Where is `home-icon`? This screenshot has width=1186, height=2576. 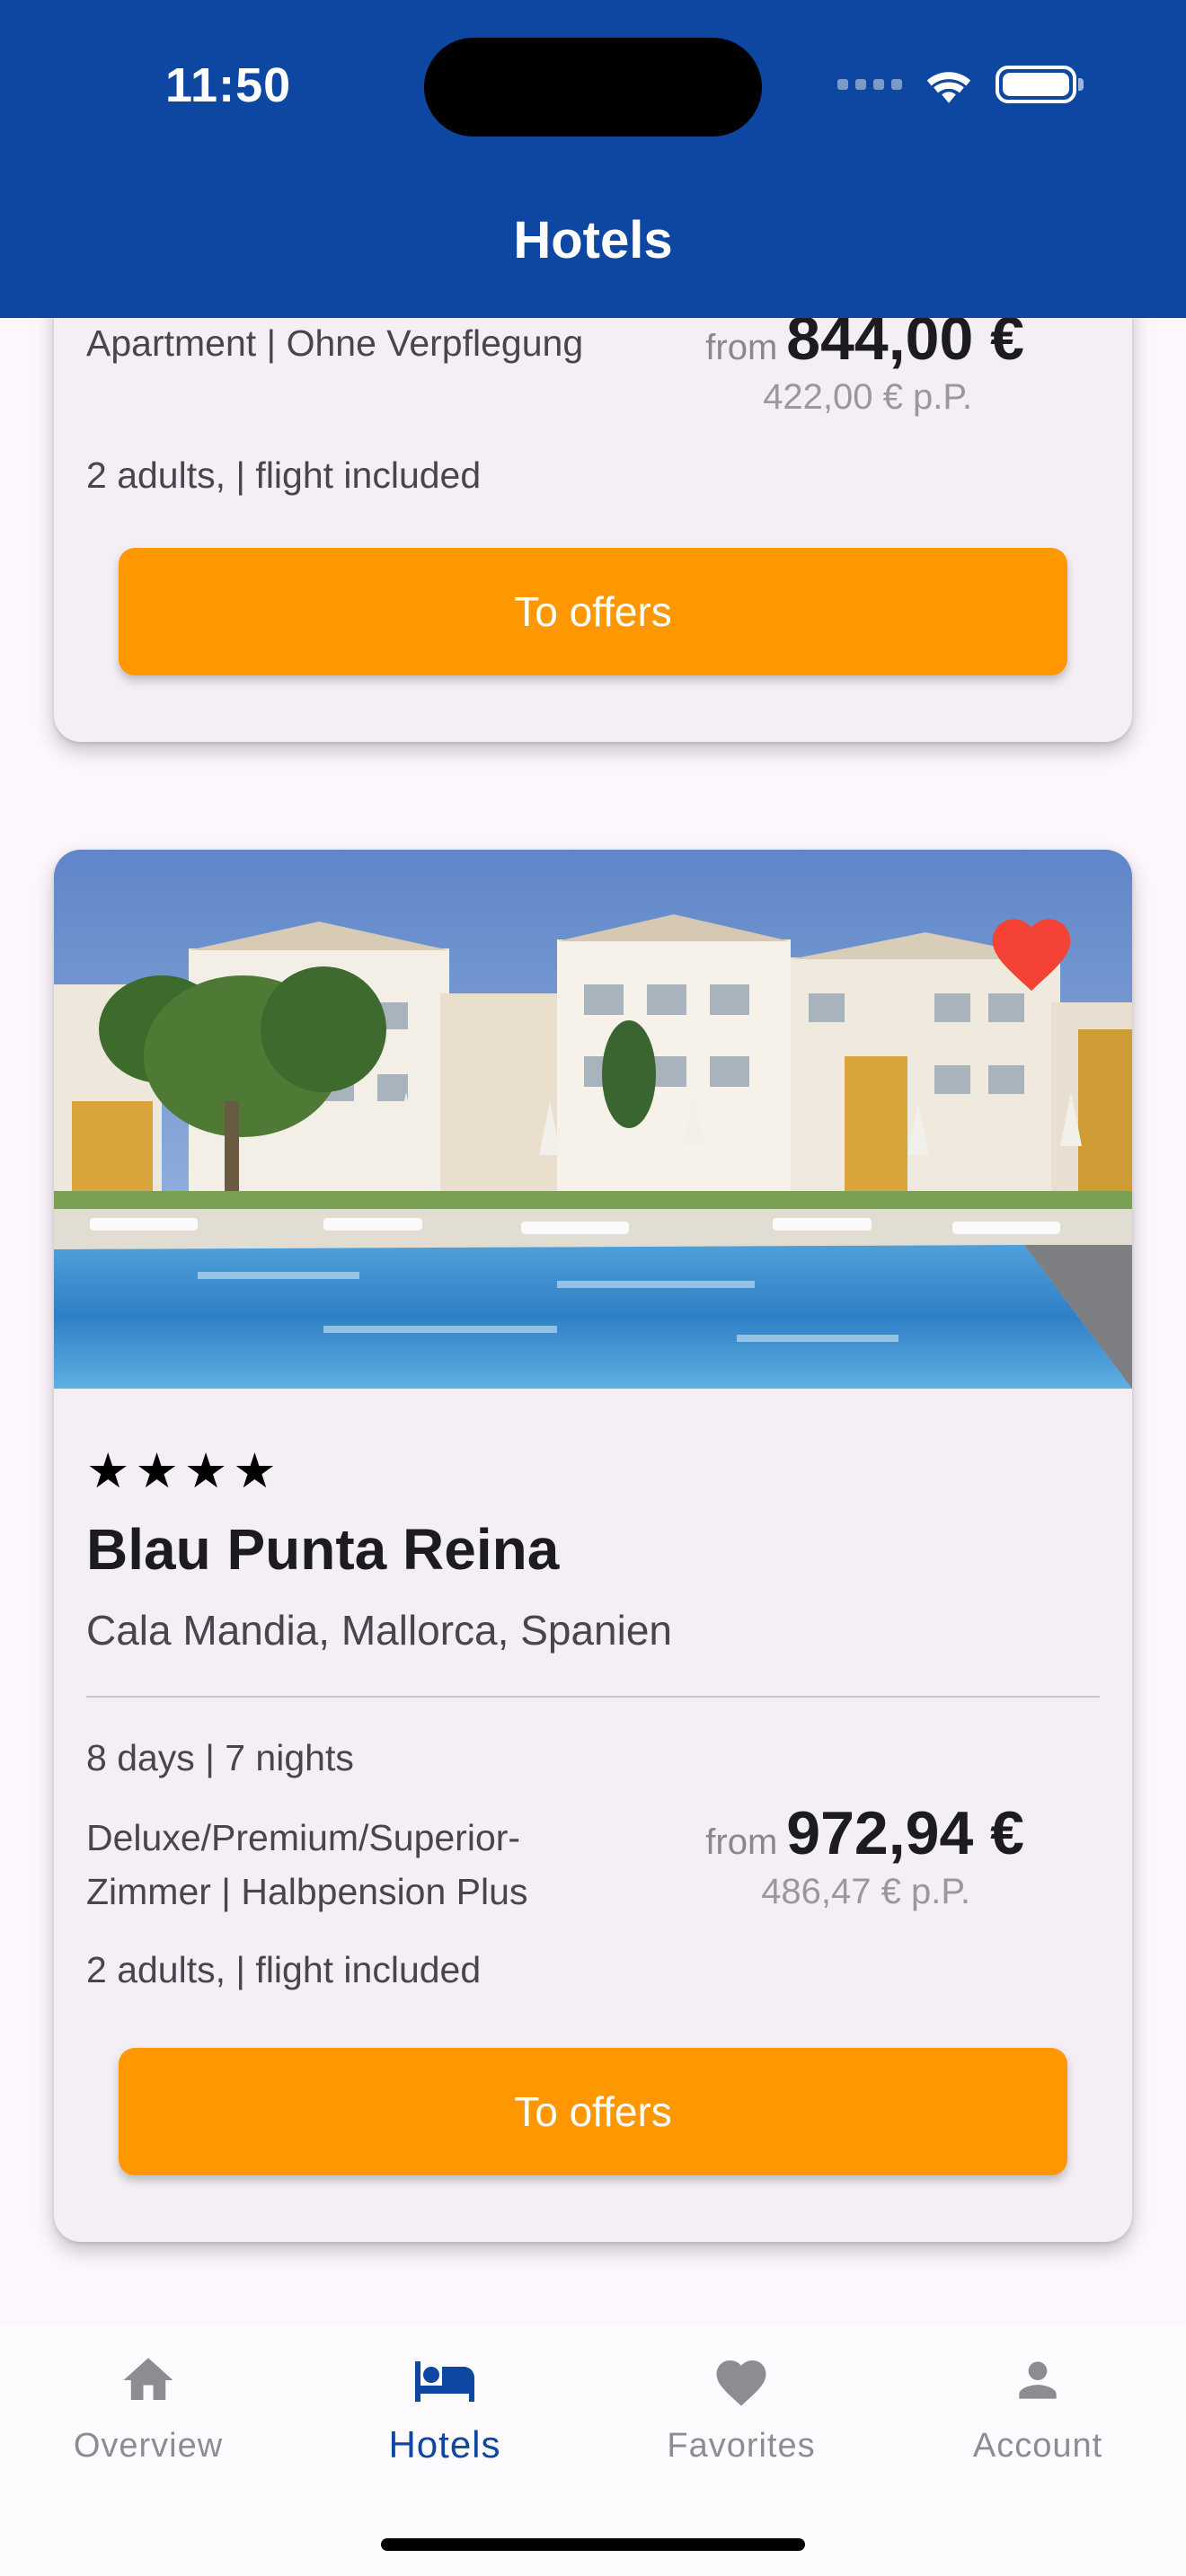
home-icon is located at coordinates (148, 2379).